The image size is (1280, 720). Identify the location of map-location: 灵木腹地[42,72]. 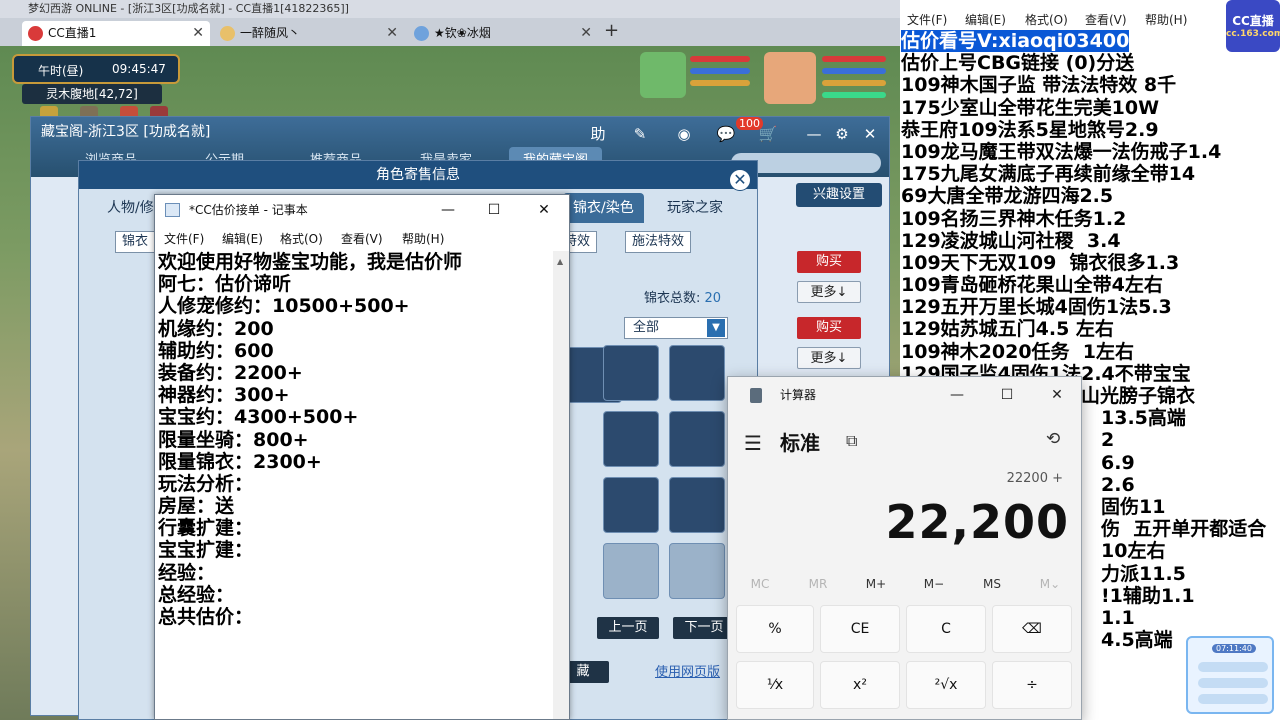
(92, 94).